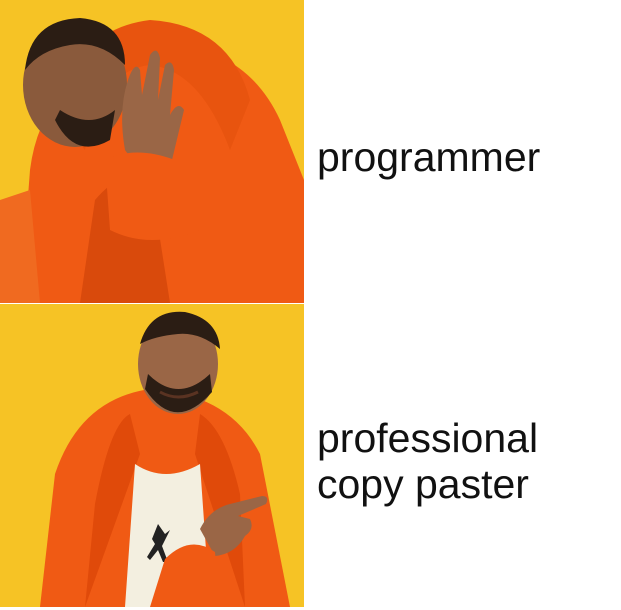 The image size is (621, 610). What do you see at coordinates (428, 438) in the screenshot?
I see `bottom-caption-line1: professional` at bounding box center [428, 438].